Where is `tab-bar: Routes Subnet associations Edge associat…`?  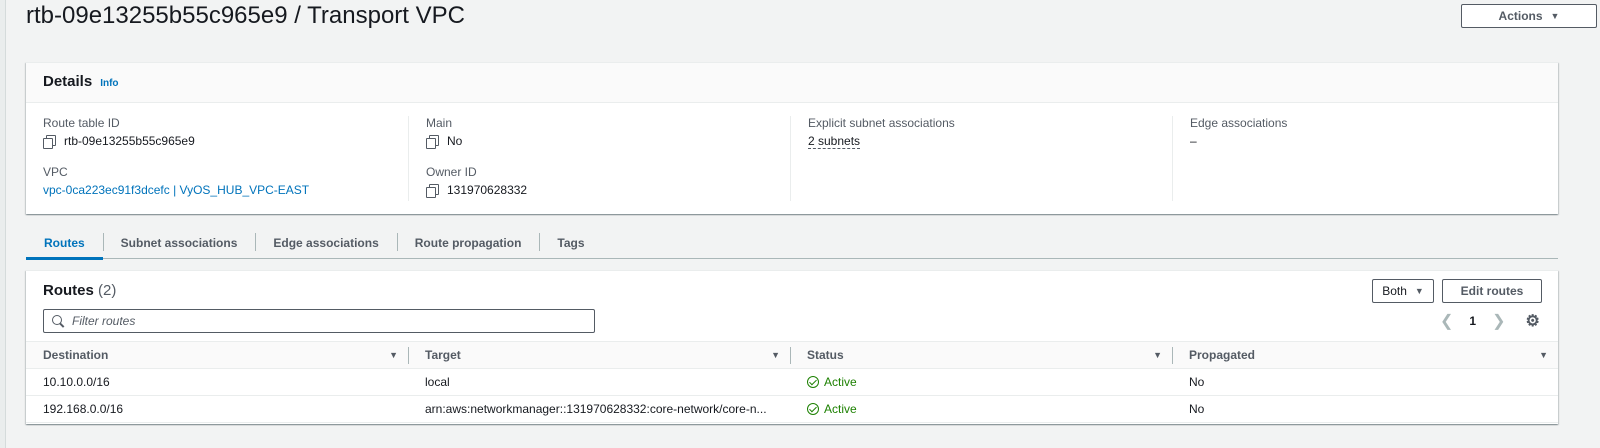 tab-bar: Routes Subnet associations Edge associat… is located at coordinates (792, 244).